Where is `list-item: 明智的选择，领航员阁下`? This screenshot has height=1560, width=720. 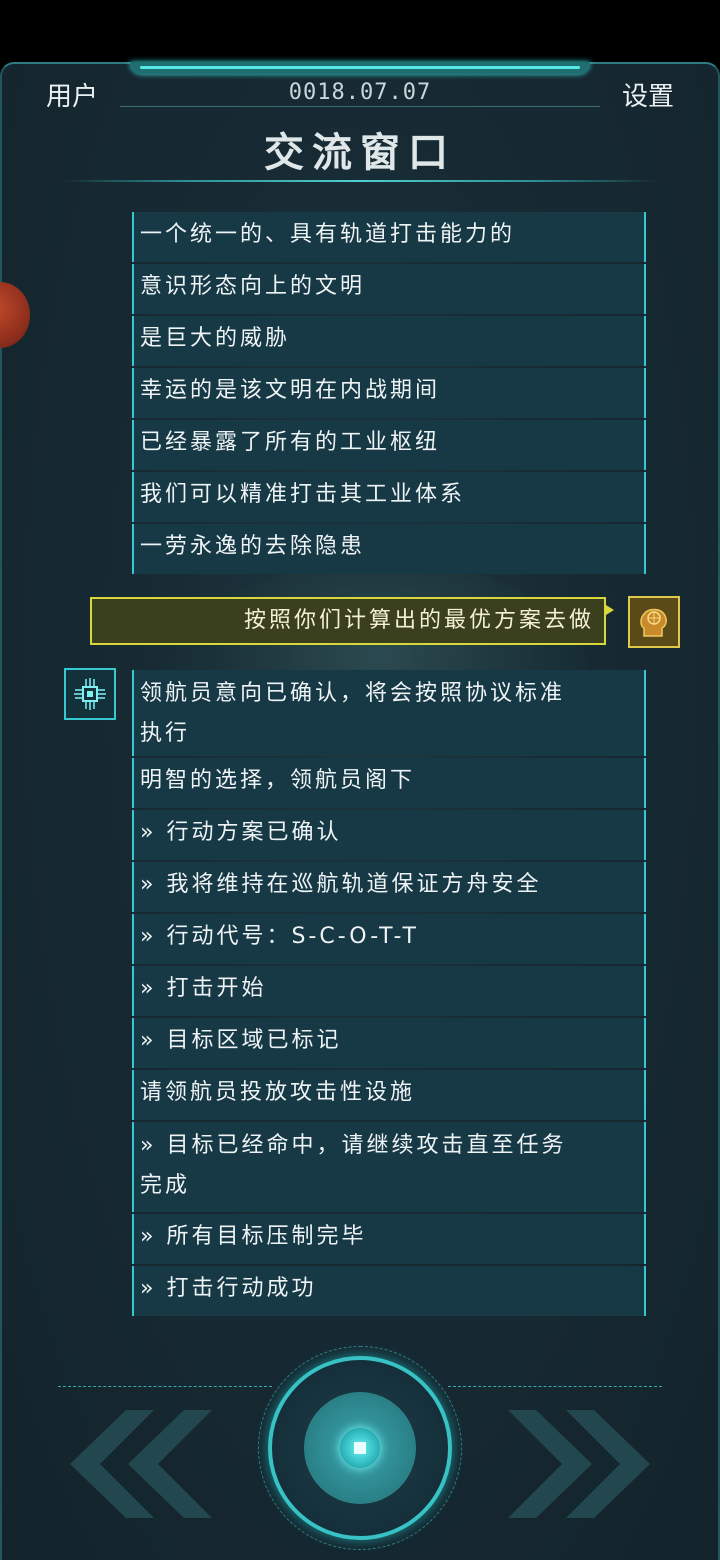 list-item: 明智的选择，领航员阁下 is located at coordinates (389, 783).